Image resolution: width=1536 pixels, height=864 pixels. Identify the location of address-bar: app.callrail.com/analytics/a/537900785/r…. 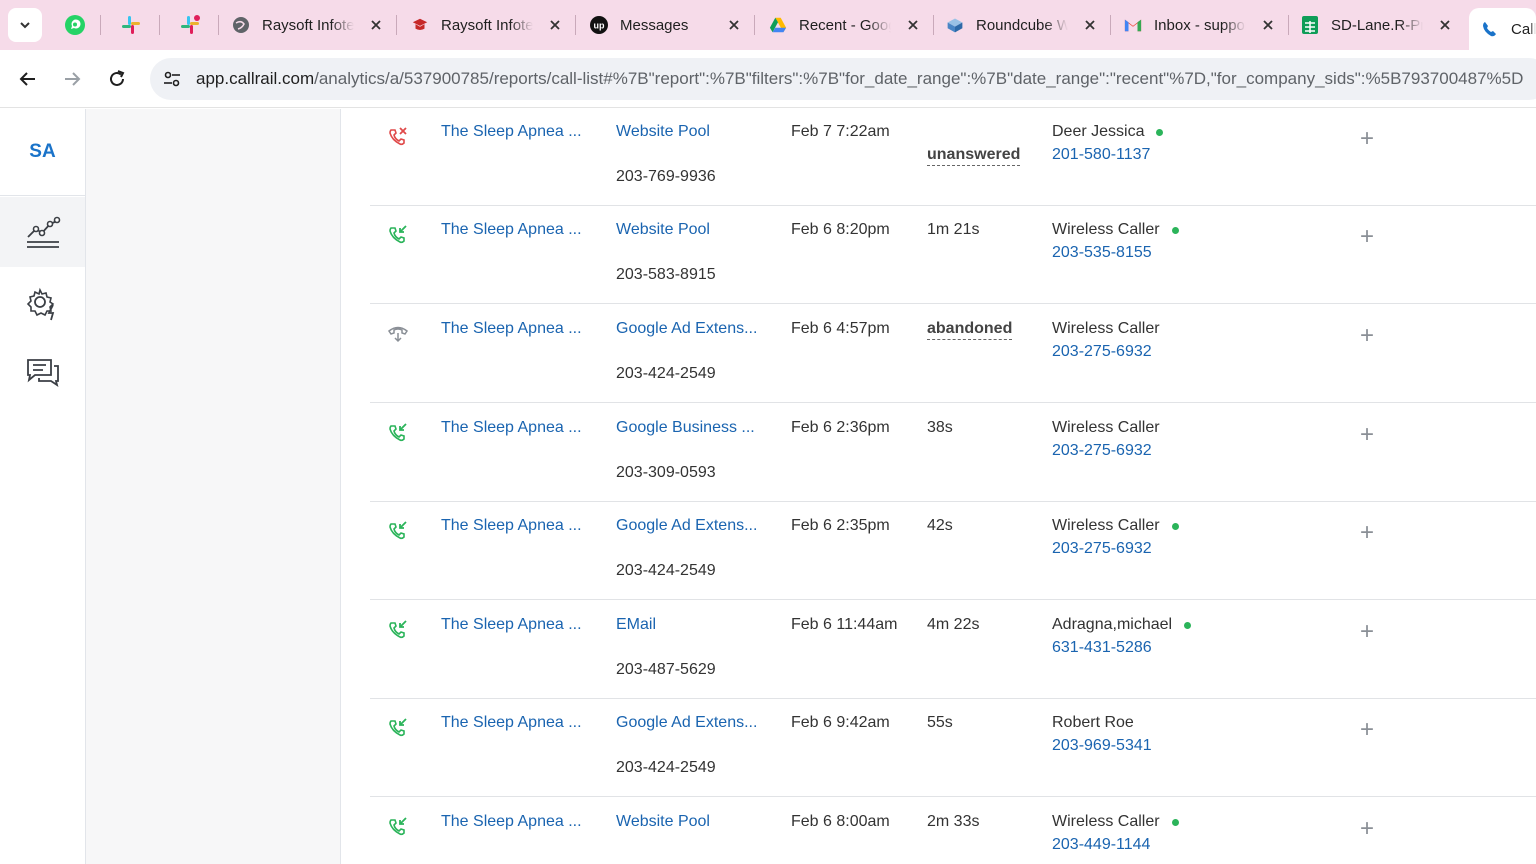
(843, 79).